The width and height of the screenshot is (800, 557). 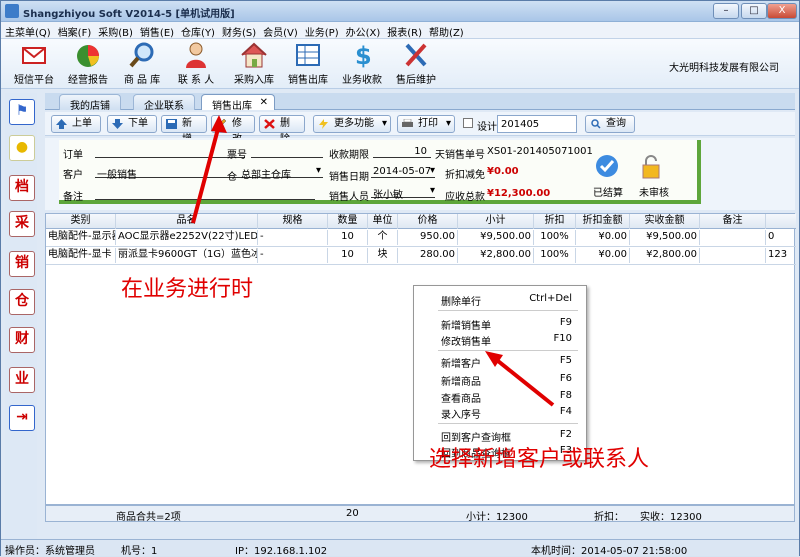 I want to click on annotation-arrow-edit, so click(x=206, y=174).